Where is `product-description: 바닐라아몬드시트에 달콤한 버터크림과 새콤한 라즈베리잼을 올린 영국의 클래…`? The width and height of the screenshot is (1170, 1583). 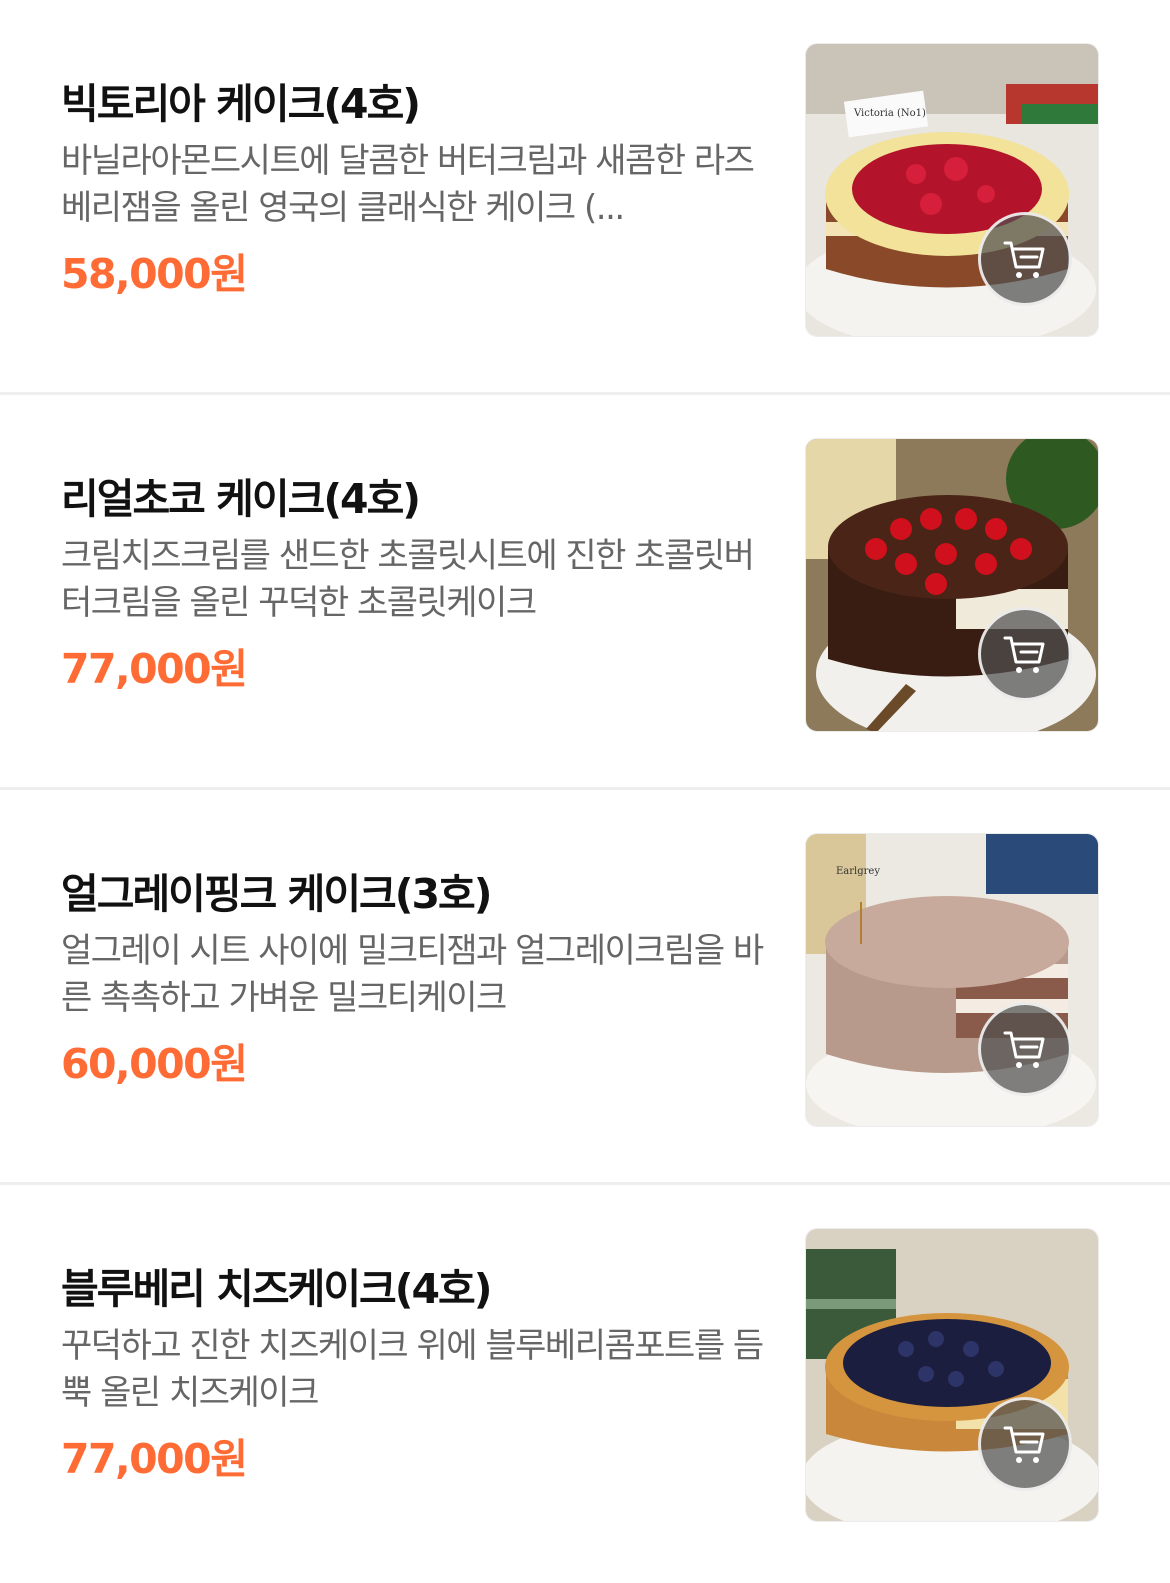
product-description: 바닐라아몬드시트에 달콤한 버터크림과 새콤한 라즈베리잼을 올린 영국의 클래… is located at coordinates (408, 184).